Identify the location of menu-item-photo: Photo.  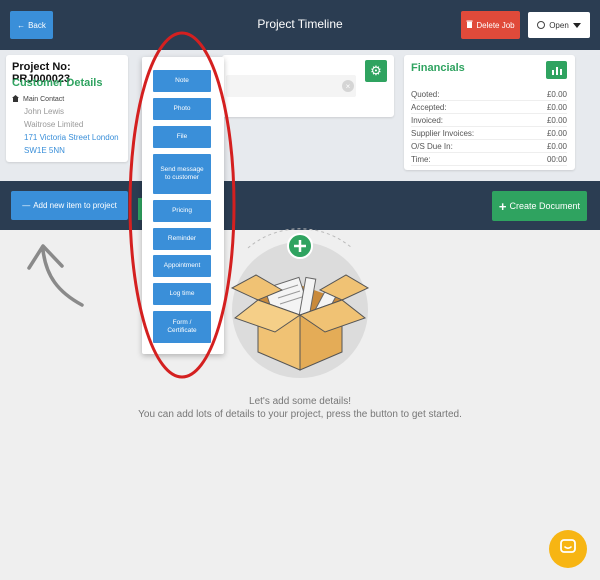
(182, 109).